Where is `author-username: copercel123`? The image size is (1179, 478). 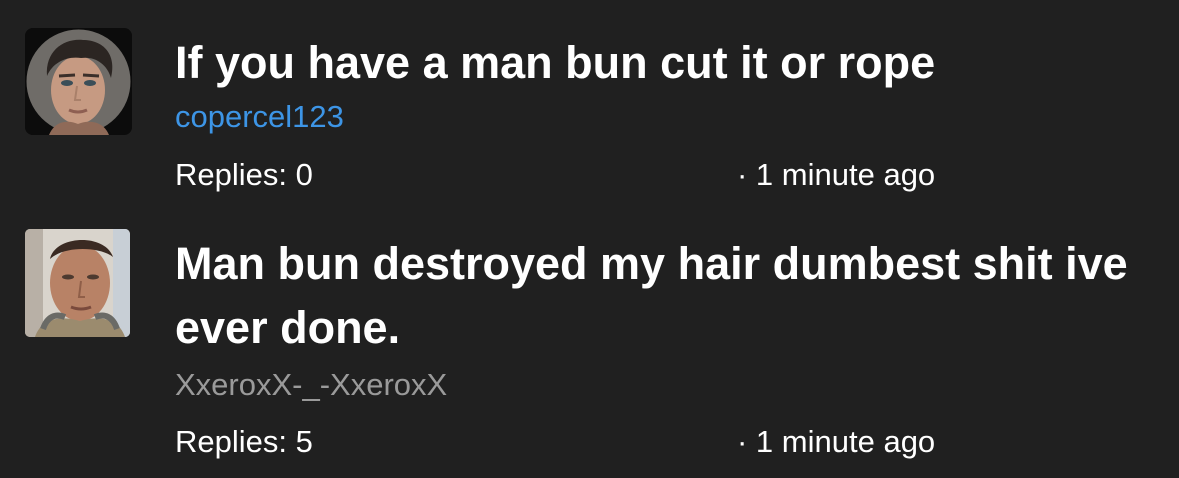
author-username: copercel123 is located at coordinates (259, 117).